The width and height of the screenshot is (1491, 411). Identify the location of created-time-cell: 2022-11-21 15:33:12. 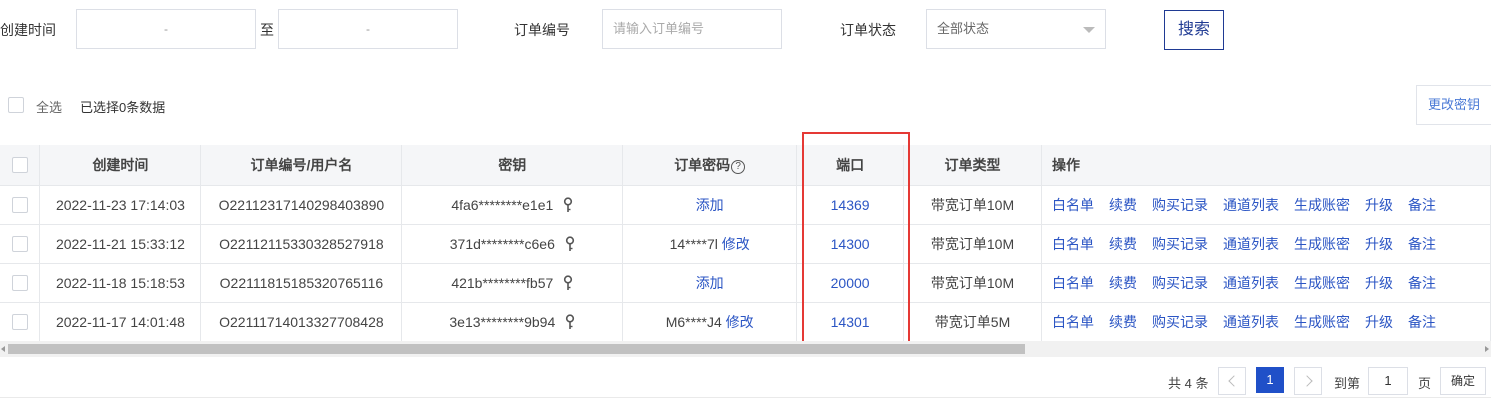
(120, 244).